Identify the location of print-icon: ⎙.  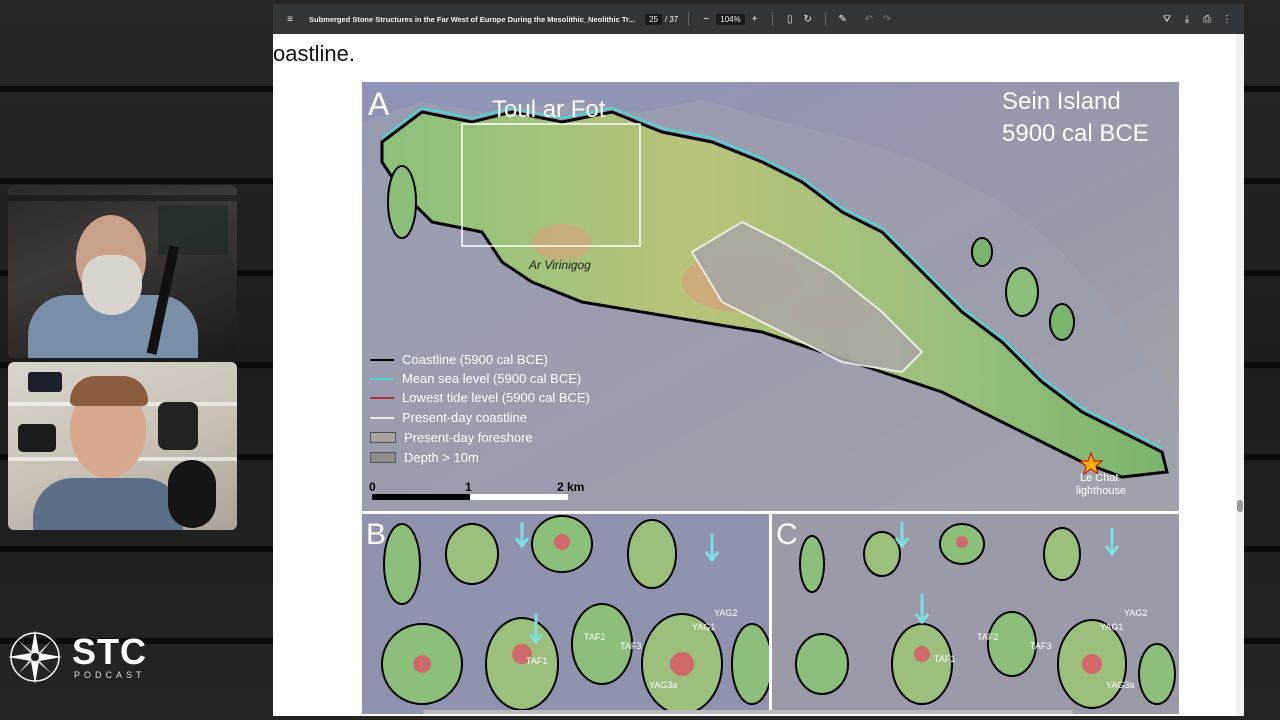
(1207, 19).